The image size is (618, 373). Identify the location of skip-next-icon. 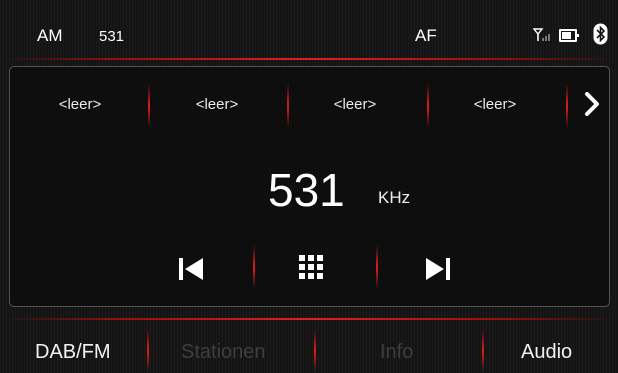
(439, 271).